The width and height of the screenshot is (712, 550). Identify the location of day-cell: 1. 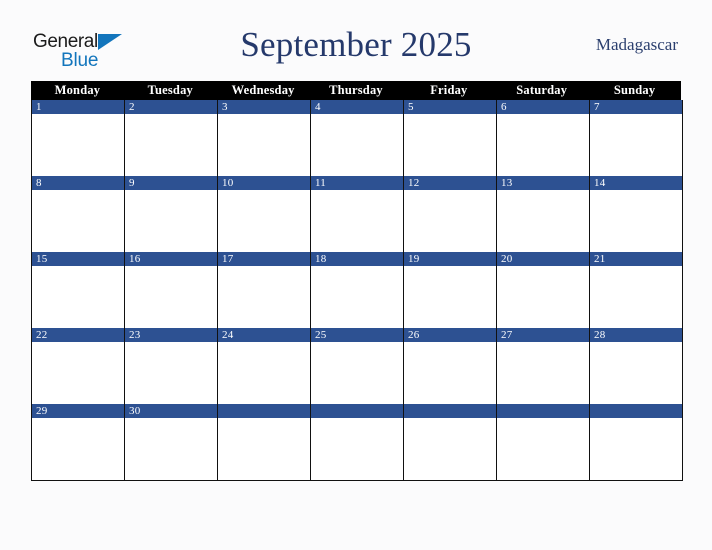
(78, 138).